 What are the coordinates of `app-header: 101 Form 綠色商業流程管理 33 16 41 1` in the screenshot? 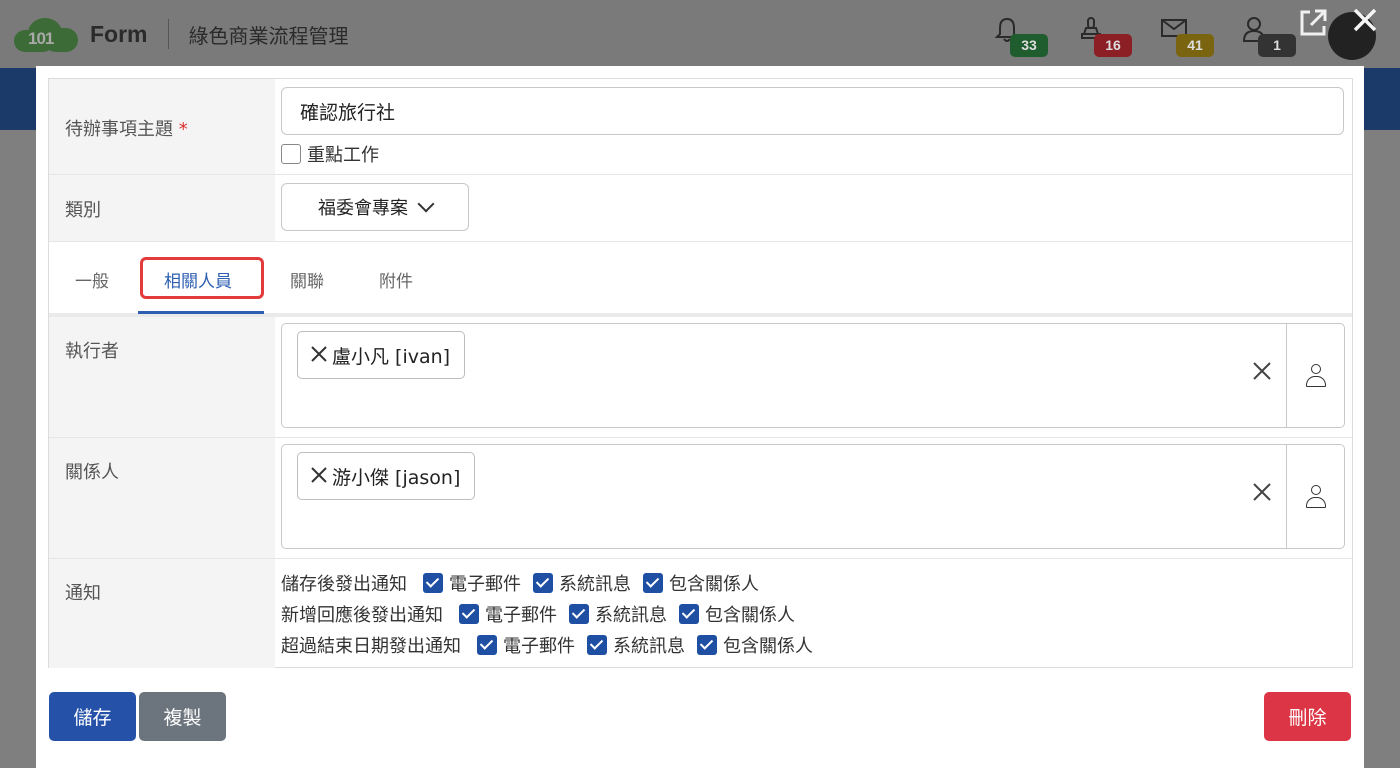 It's located at (700, 34).